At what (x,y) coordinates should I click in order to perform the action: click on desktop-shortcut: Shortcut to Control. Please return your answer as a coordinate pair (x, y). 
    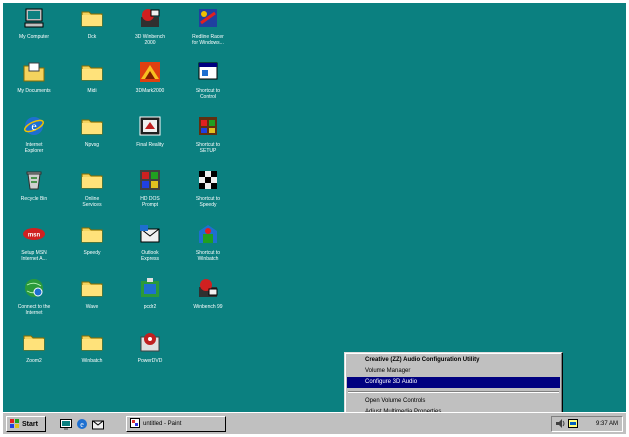
    Looking at the image, I should click on (208, 87).